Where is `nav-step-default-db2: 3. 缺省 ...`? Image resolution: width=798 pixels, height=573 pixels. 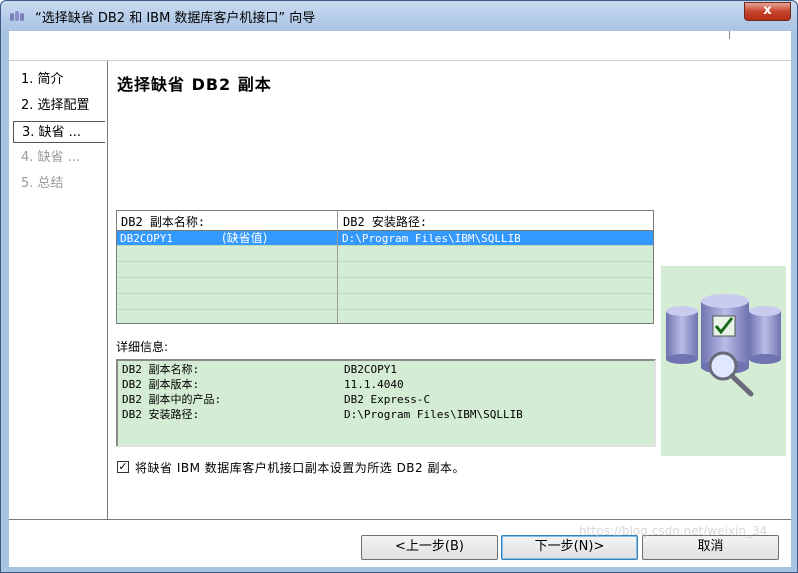
nav-step-default-db2: 3. 缺省 ... is located at coordinates (59, 132).